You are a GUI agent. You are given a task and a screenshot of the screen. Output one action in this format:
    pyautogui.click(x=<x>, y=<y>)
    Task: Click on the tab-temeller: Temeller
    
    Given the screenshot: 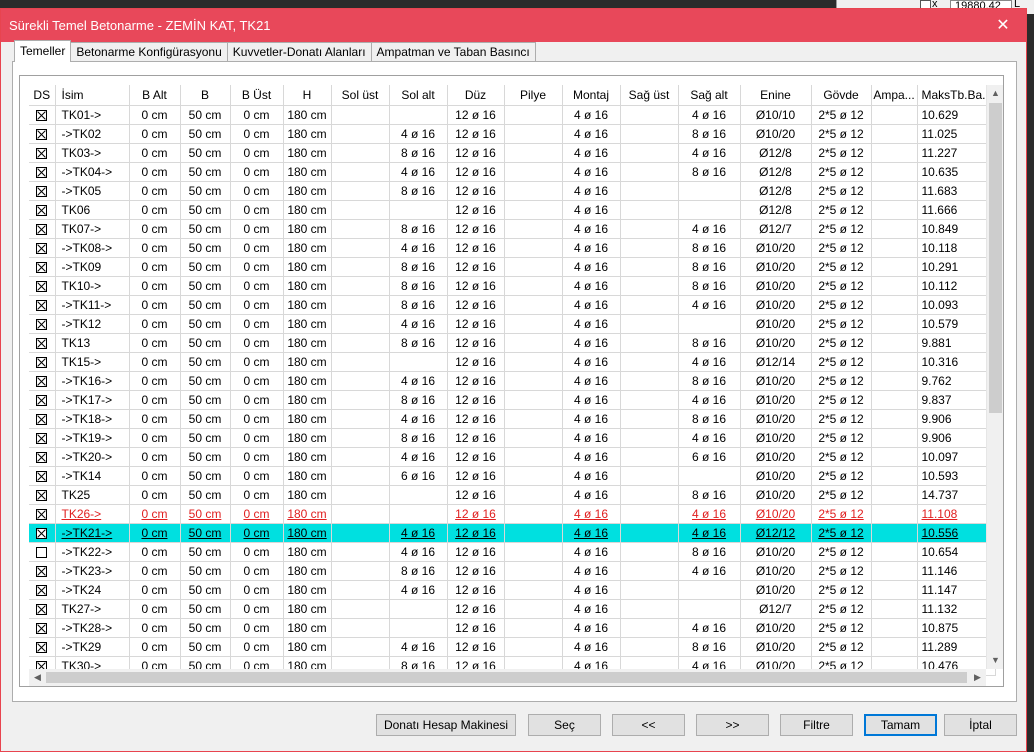 What is the action you would take?
    pyautogui.click(x=43, y=51)
    